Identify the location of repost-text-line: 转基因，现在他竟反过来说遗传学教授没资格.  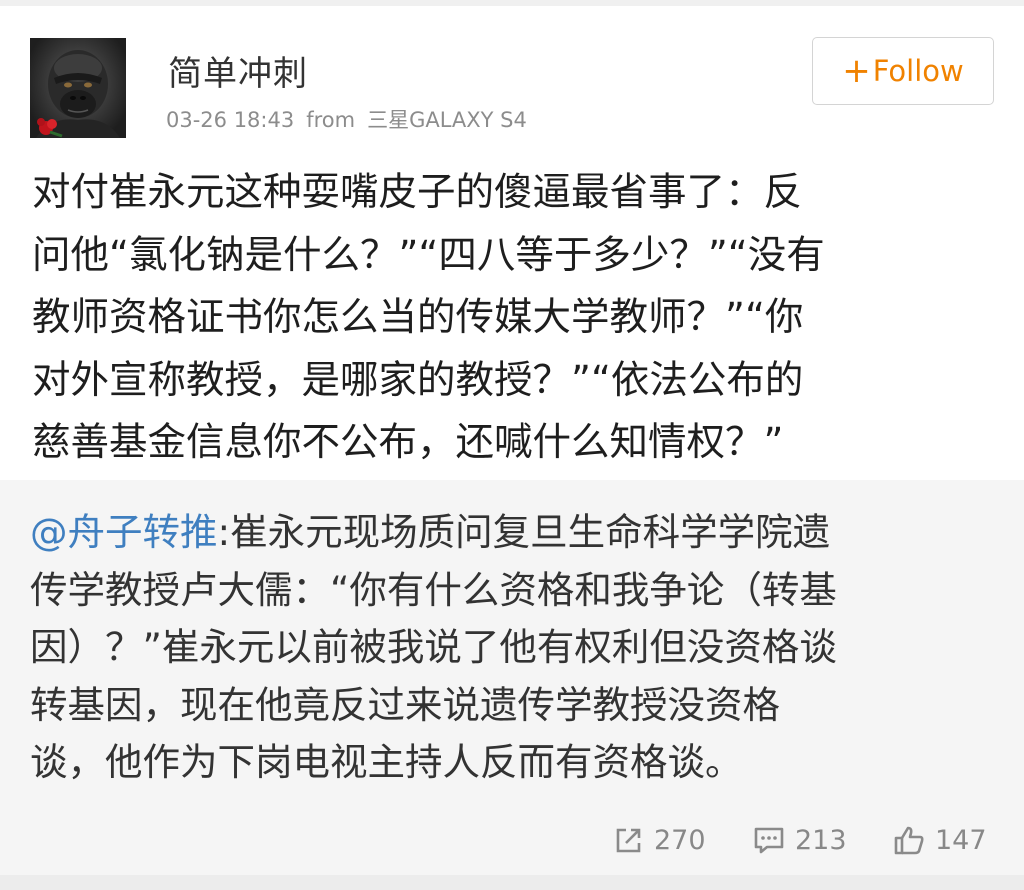
(405, 704).